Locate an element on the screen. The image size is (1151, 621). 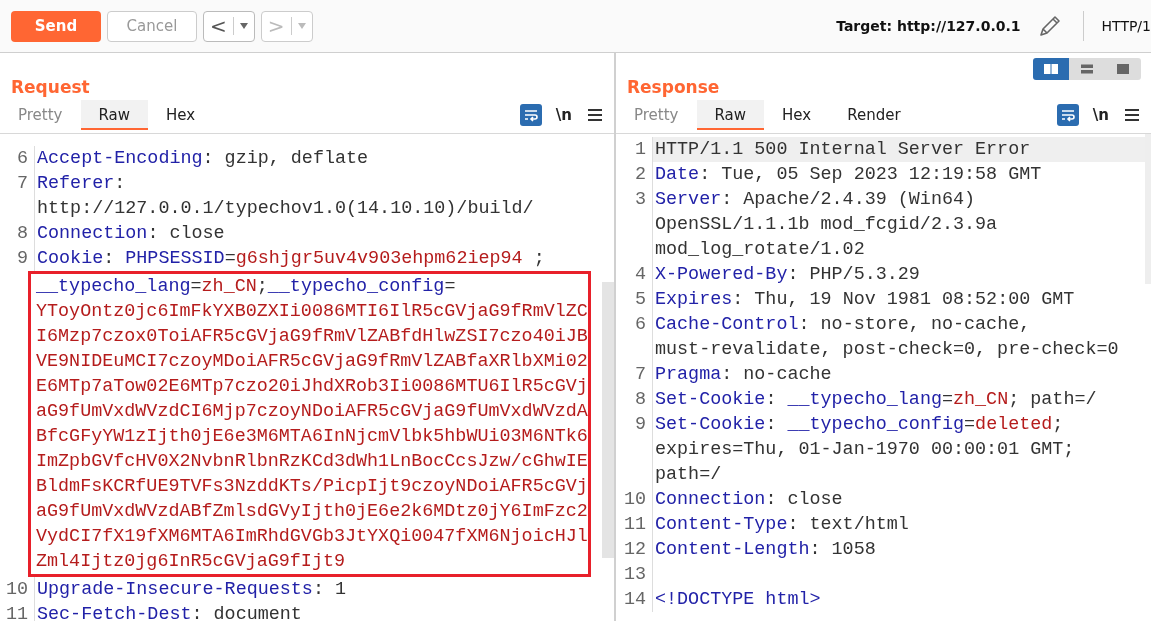
single-layout-icon is located at coordinates (1123, 69).